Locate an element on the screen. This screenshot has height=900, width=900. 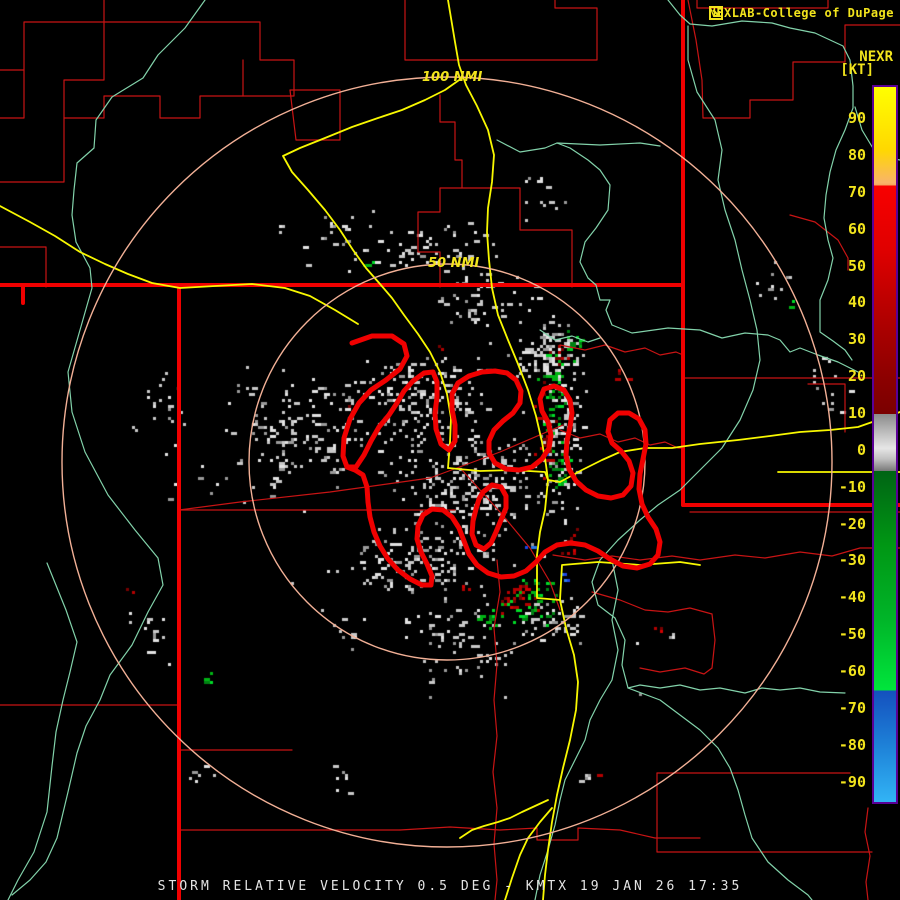
colorbar-tick-label: 0 is located at coordinates (861, 449).